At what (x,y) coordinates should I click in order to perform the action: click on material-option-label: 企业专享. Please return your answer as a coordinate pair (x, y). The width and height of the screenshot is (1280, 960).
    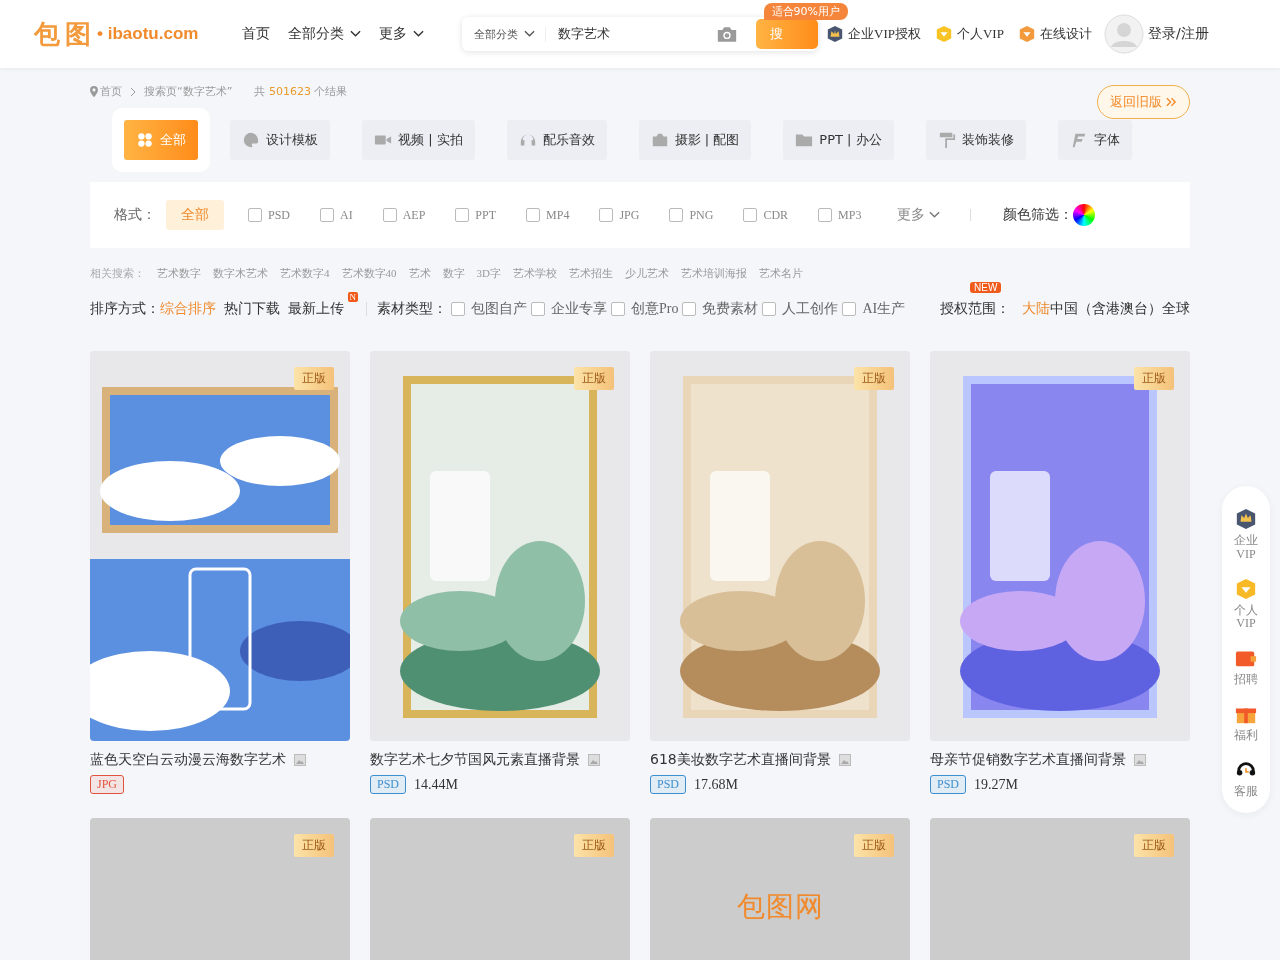
    Looking at the image, I should click on (579, 309).